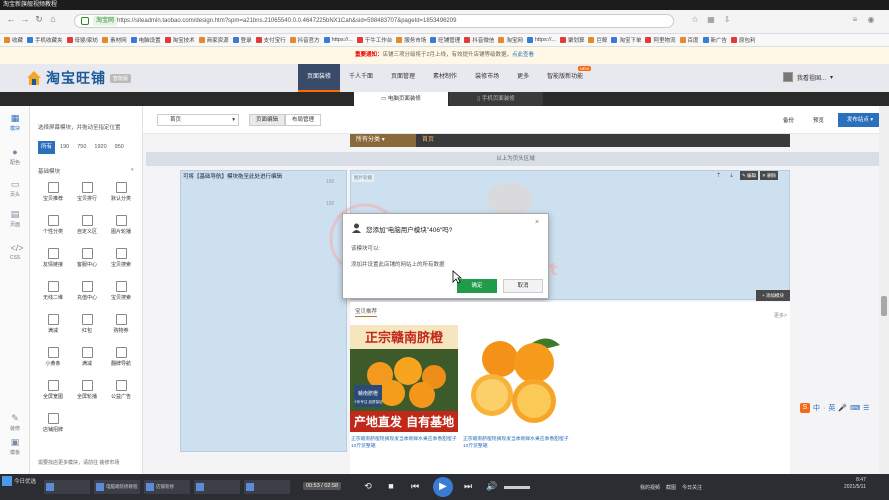 This screenshot has width=889, height=500. What do you see at coordinates (487, 78) in the screenshot?
I see `nav-market: 装修市场` at bounding box center [487, 78].